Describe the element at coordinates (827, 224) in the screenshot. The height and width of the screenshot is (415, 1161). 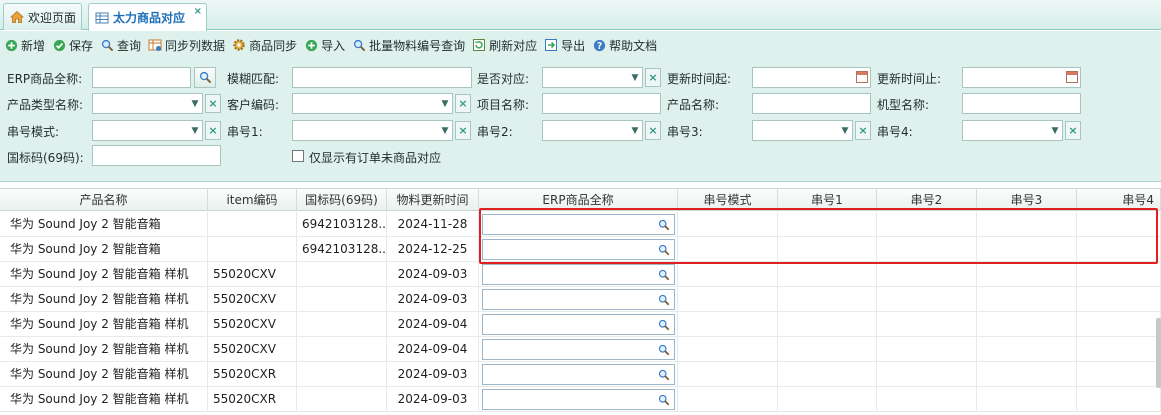
I see `cell-serial1` at that location.